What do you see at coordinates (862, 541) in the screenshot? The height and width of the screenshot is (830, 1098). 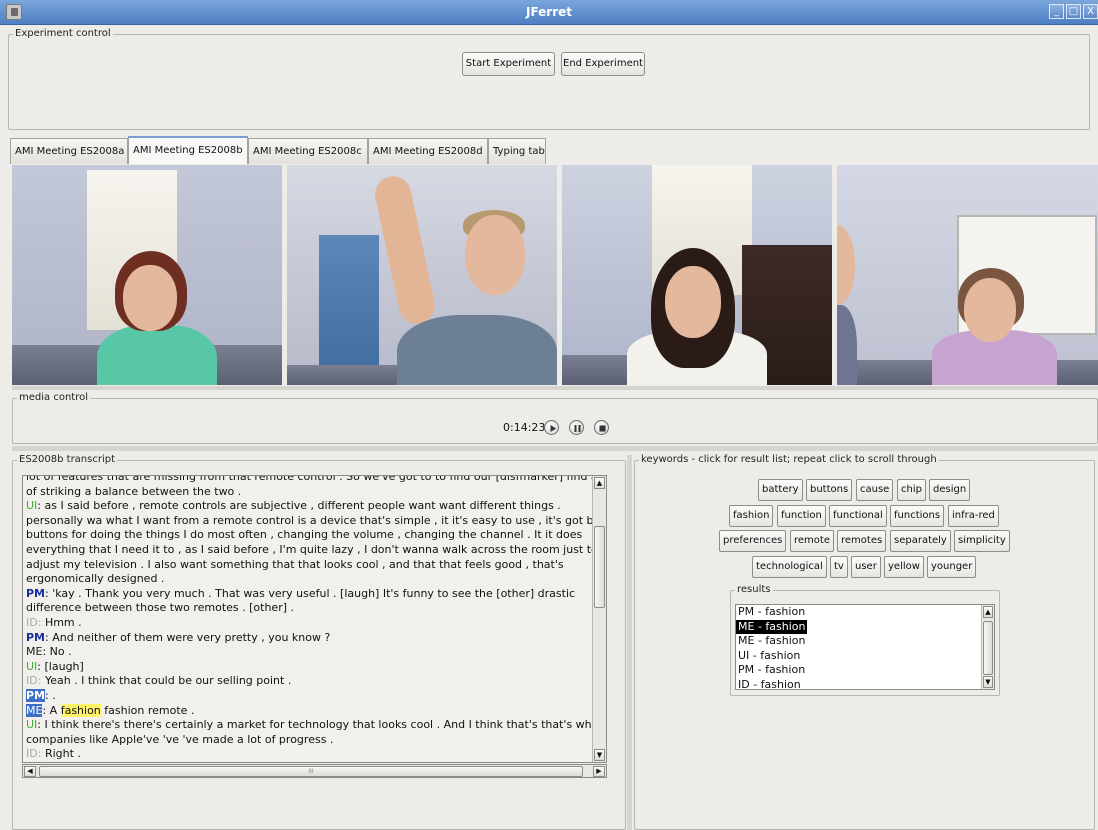 I see `keyword-button-remotes: remotes` at bounding box center [862, 541].